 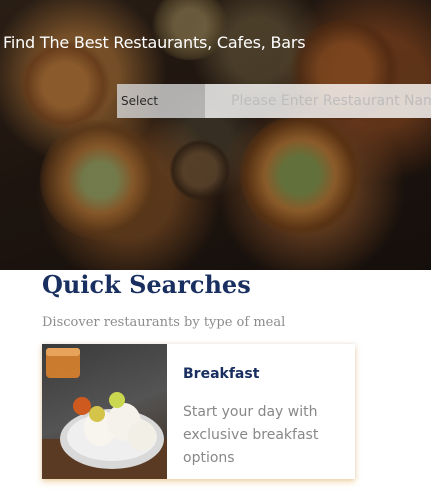 I want to click on restaurant-search-input, so click(x=318, y=101).